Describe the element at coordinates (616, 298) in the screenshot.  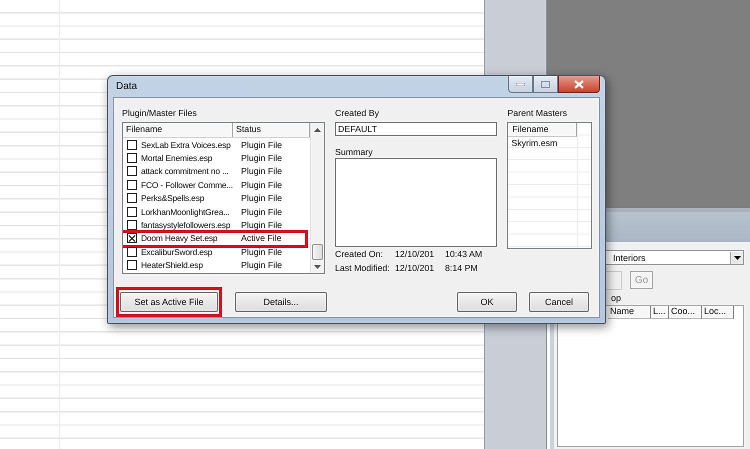
I see `group-label: op` at that location.